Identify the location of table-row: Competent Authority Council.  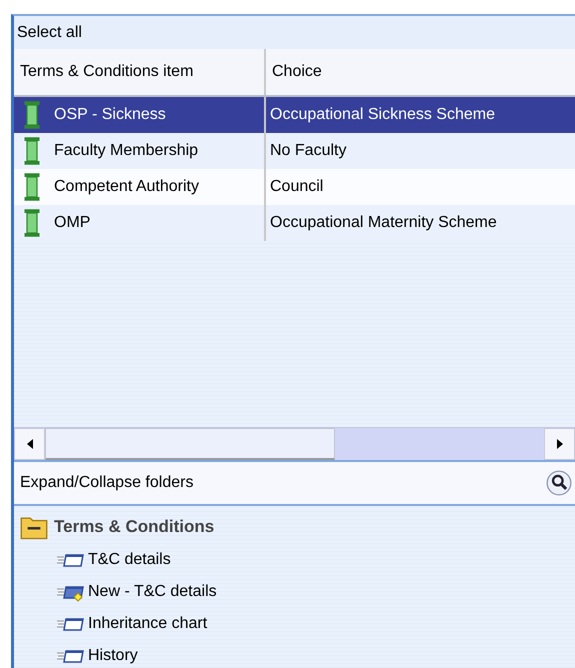
(294, 187).